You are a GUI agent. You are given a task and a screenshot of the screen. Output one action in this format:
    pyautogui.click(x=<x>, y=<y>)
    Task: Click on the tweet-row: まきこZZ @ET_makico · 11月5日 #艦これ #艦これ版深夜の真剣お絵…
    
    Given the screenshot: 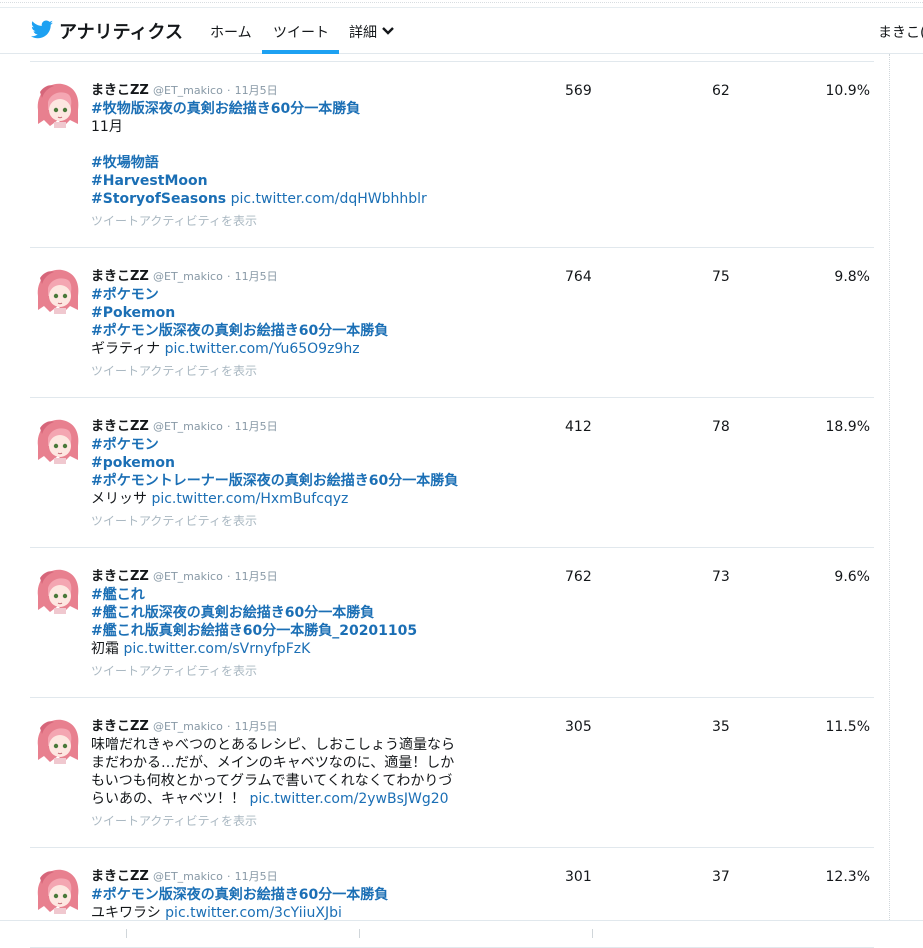 What is the action you would take?
    pyautogui.click(x=452, y=623)
    